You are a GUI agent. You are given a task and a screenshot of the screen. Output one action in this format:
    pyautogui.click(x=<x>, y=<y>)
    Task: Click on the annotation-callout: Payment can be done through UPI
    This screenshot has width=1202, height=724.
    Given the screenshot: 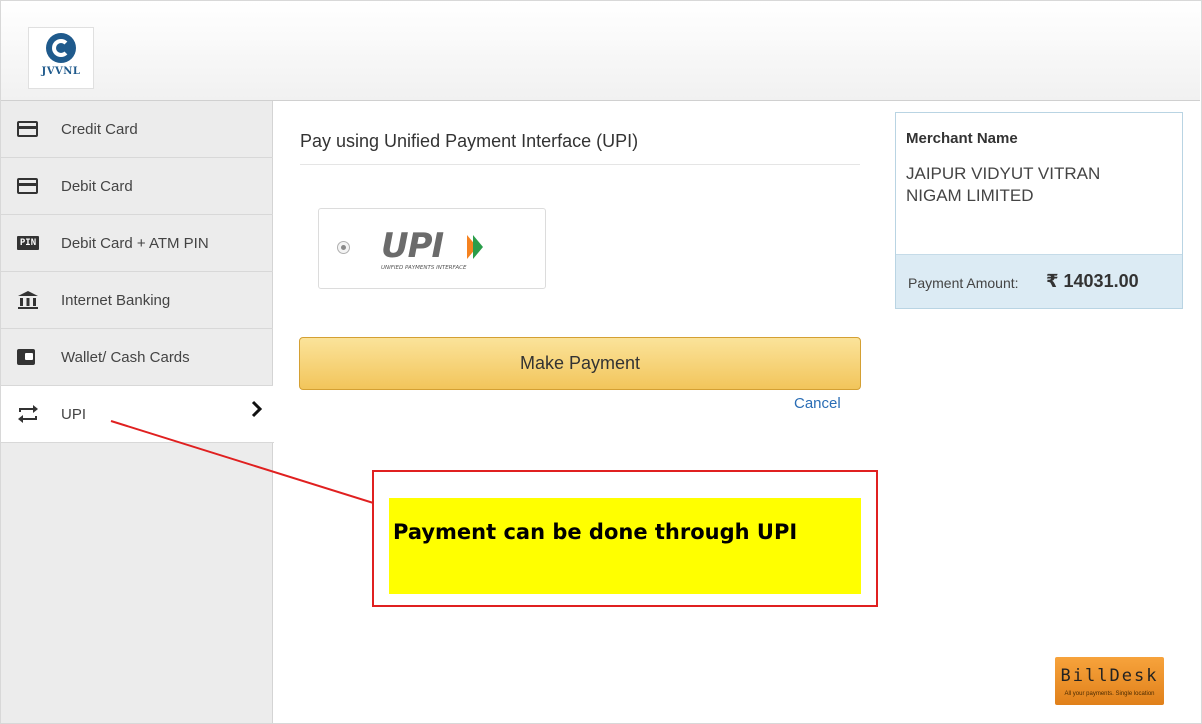 What is the action you would take?
    pyautogui.click(x=625, y=538)
    